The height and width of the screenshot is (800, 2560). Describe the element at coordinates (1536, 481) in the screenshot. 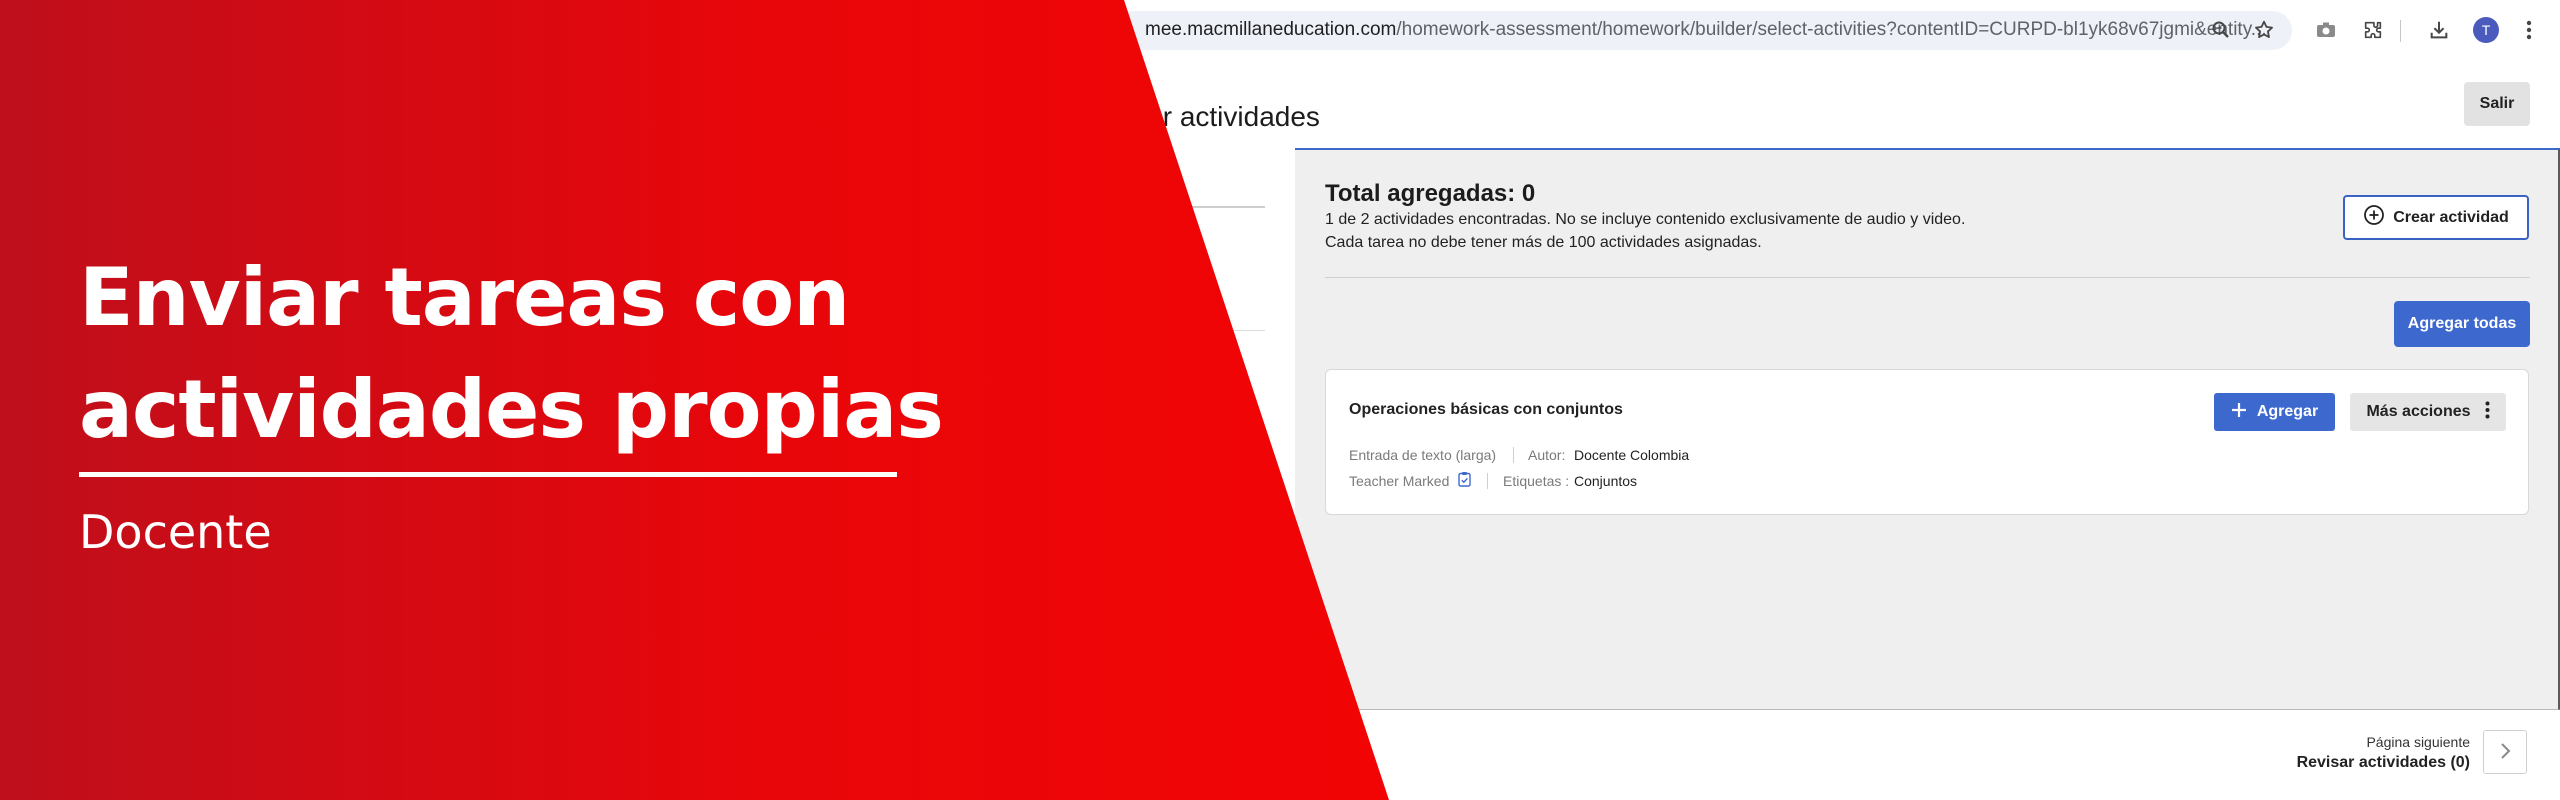

I see `tags-label: Etiquetas :` at that location.